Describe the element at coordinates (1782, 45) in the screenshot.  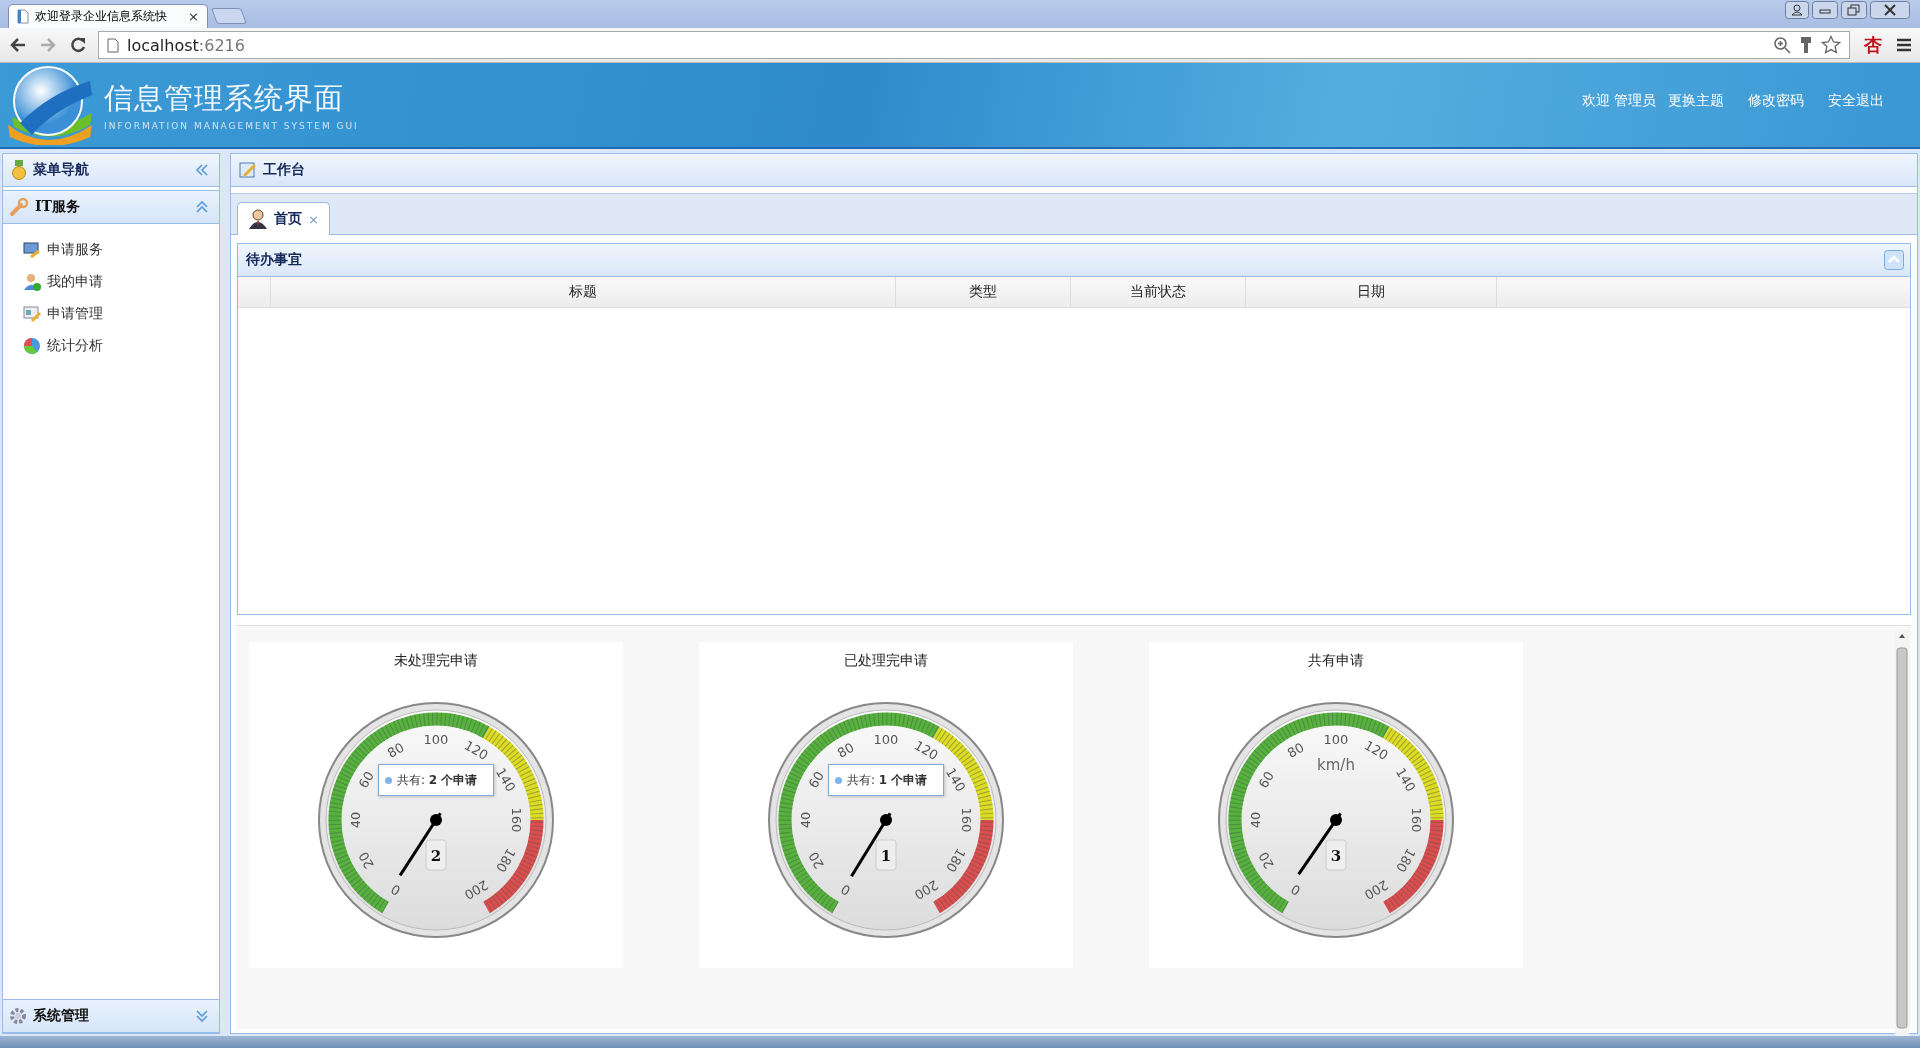
I see `zoom-icon` at that location.